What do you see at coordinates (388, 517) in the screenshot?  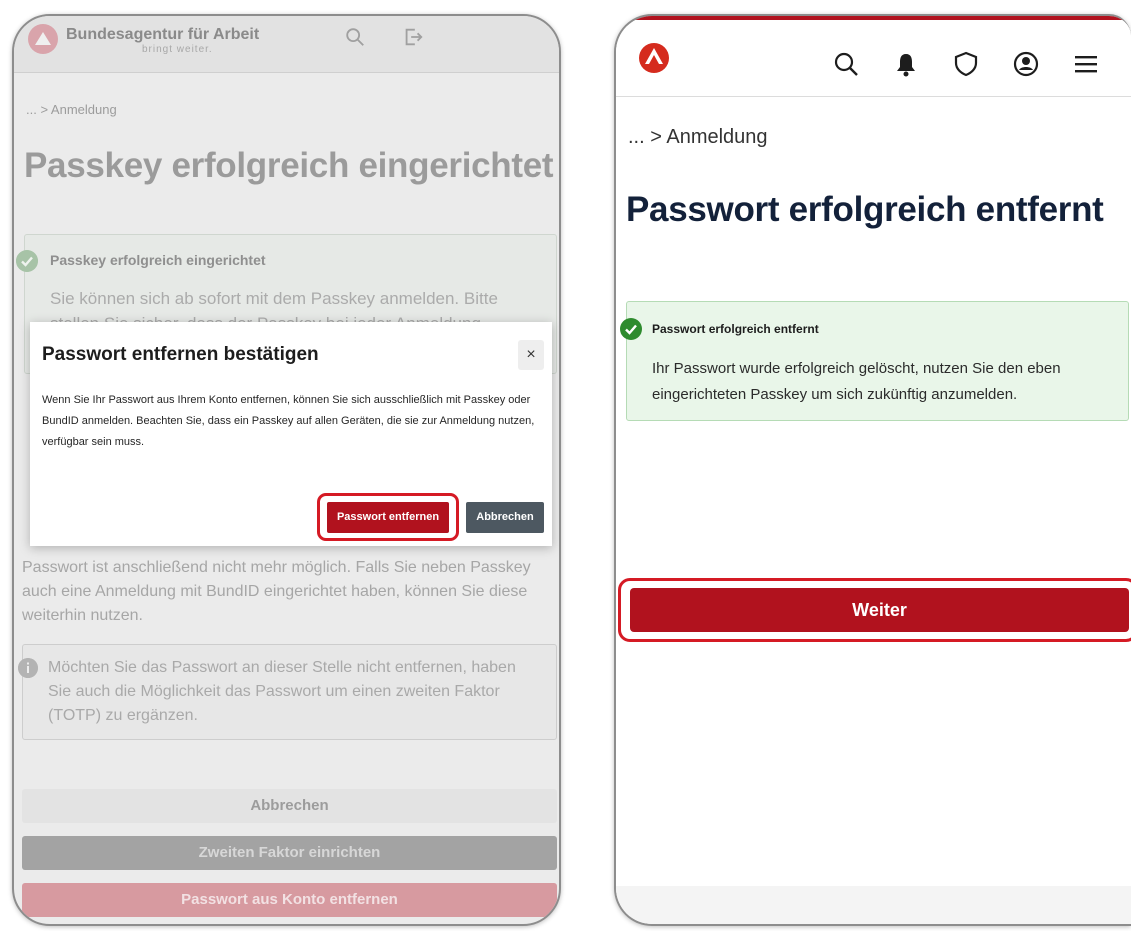 I see `confirm-remove-password-button: Passwort entfernen` at bounding box center [388, 517].